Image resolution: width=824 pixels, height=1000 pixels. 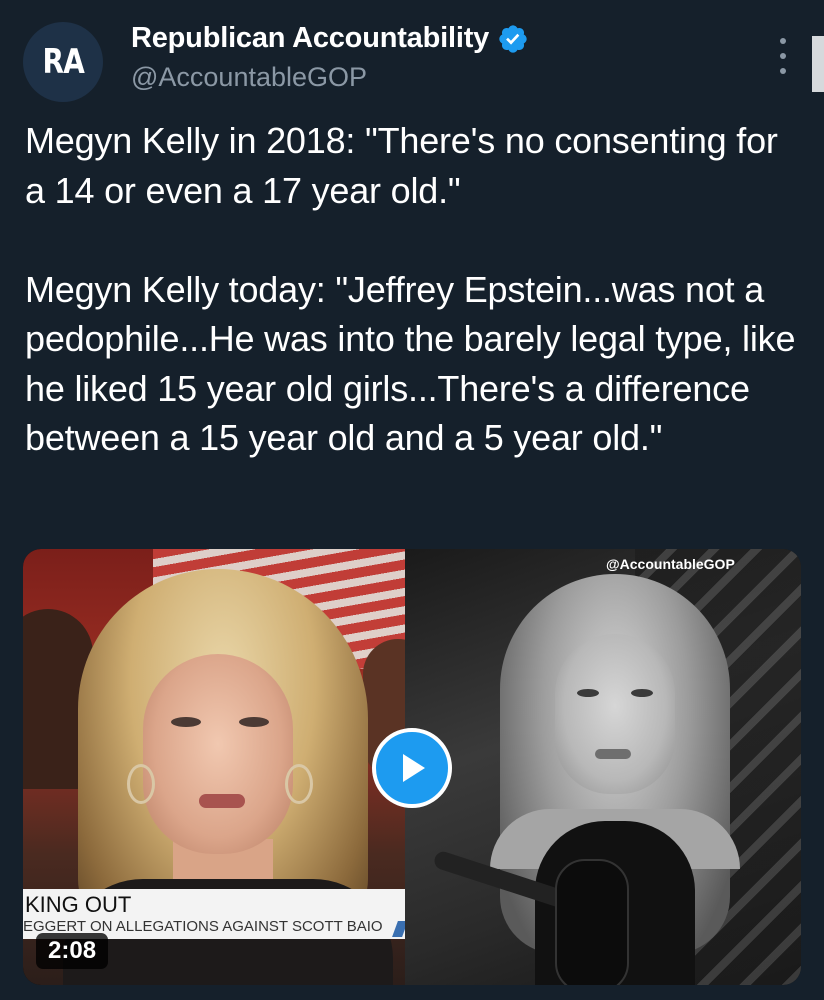 What do you see at coordinates (310, 38) in the screenshot?
I see `author-display-name: Republican Accountability` at bounding box center [310, 38].